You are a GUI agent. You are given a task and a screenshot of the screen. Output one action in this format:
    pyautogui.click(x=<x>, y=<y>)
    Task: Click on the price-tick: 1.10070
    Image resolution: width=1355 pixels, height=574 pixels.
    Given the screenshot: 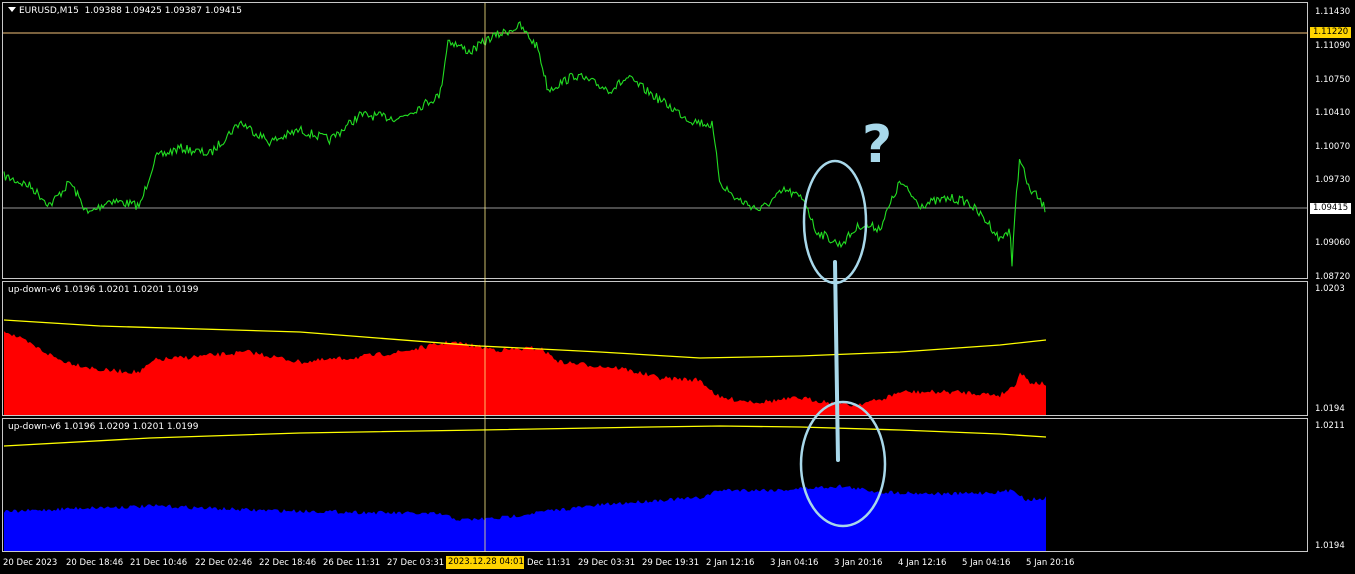 What is the action you would take?
    pyautogui.click(x=1333, y=147)
    